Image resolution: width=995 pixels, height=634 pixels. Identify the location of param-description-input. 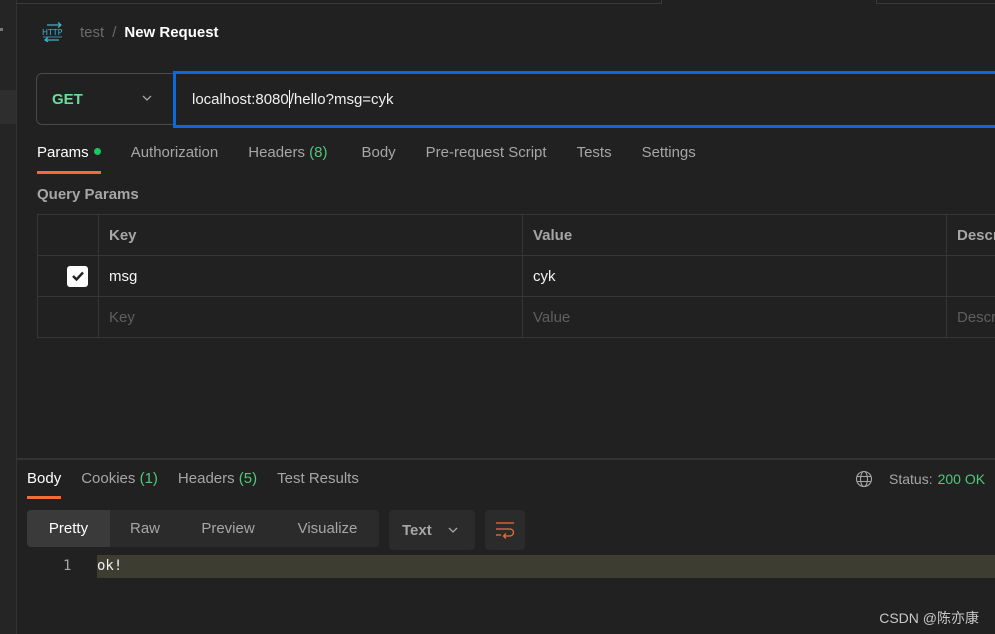
(970, 276).